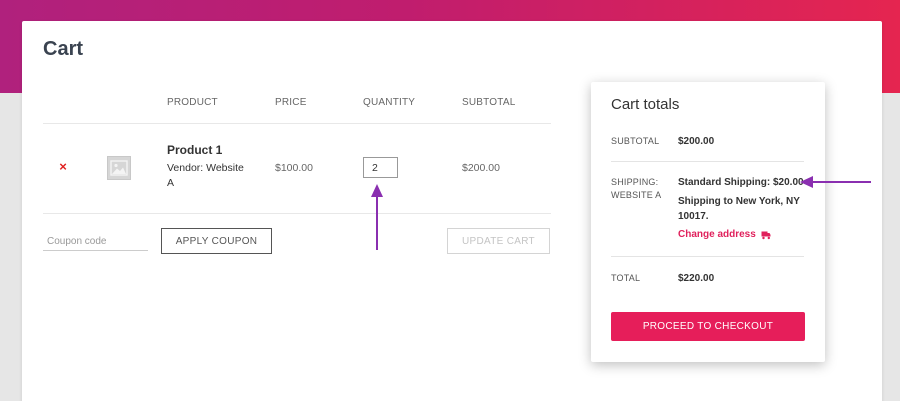 Image resolution: width=900 pixels, height=401 pixels. I want to click on shipping-destination: Shipping to New York, NY 10017., so click(739, 209).